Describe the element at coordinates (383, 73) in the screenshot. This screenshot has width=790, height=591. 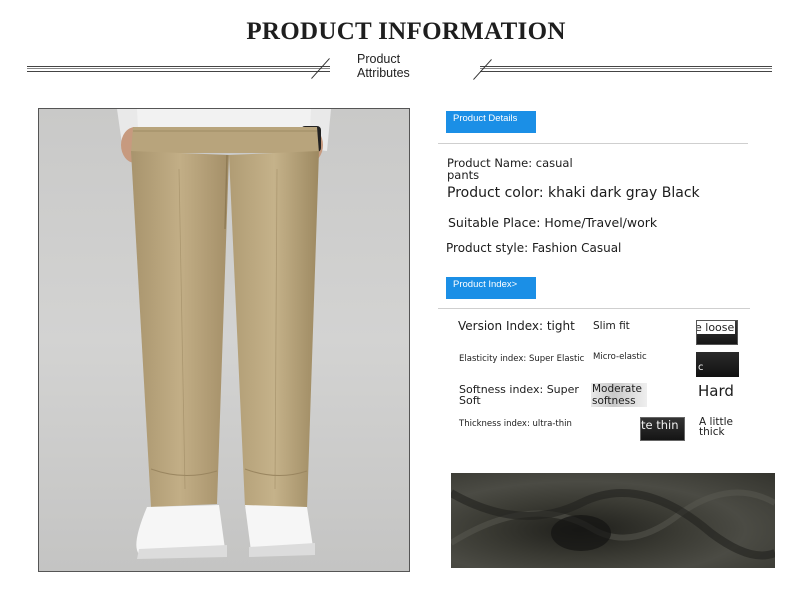
I see `subtitle-line-2: Attributes` at that location.